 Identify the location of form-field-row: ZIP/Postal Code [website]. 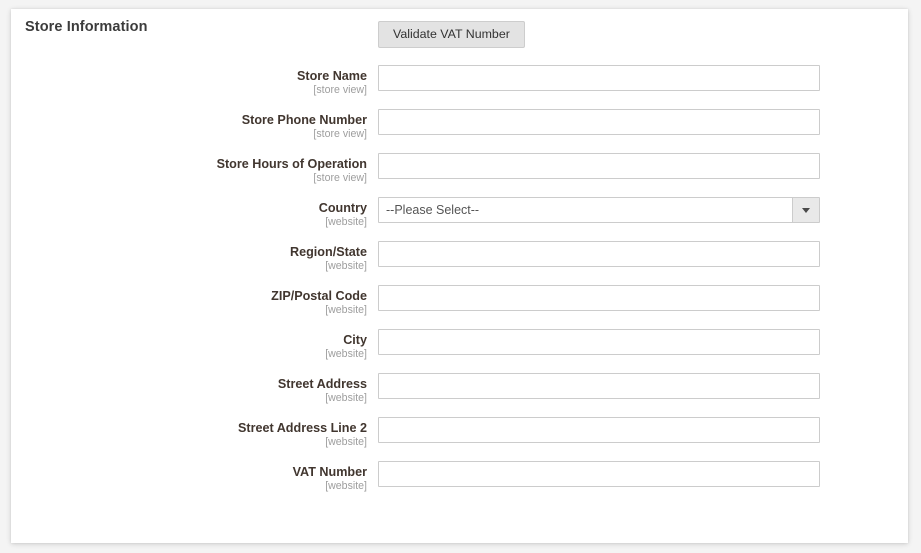
(459, 307).